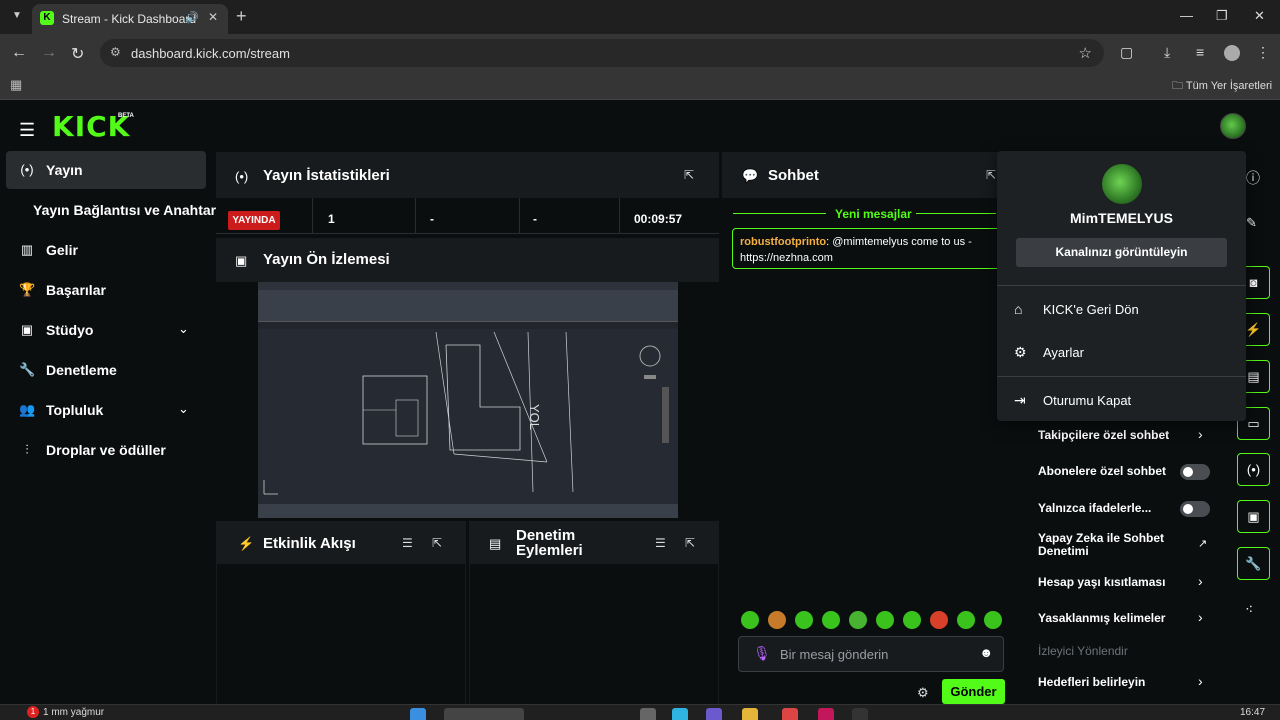 The image size is (1280, 720). I want to click on site-info-icon: ⚙, so click(115, 52).